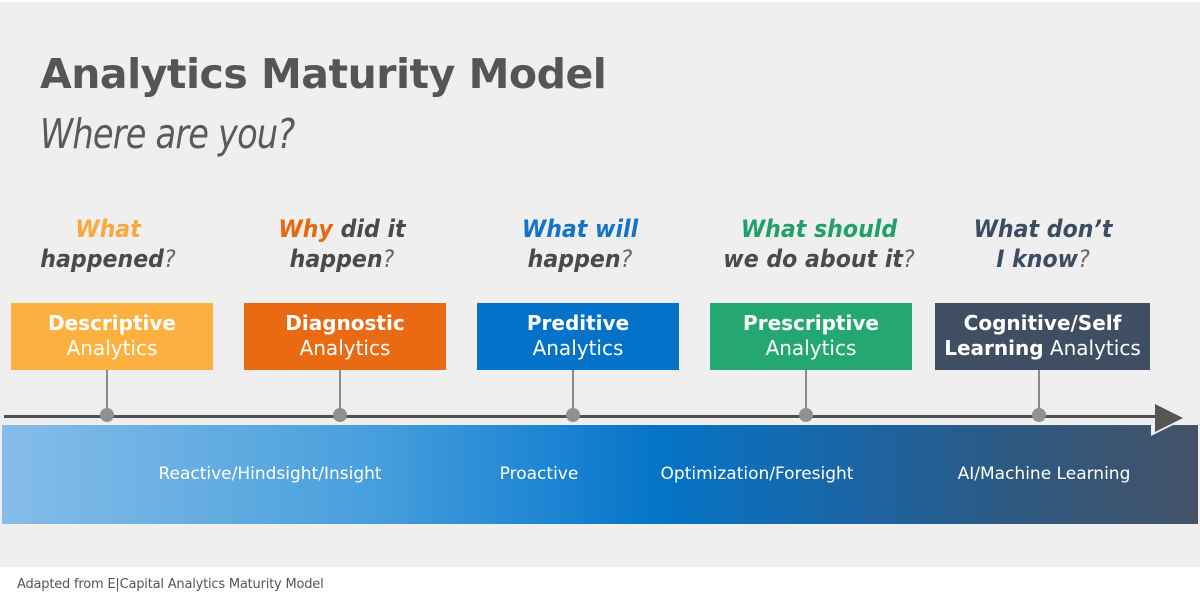 This screenshot has width=1200, height=613. I want to click on band-label-proactive: Proactive, so click(539, 474).